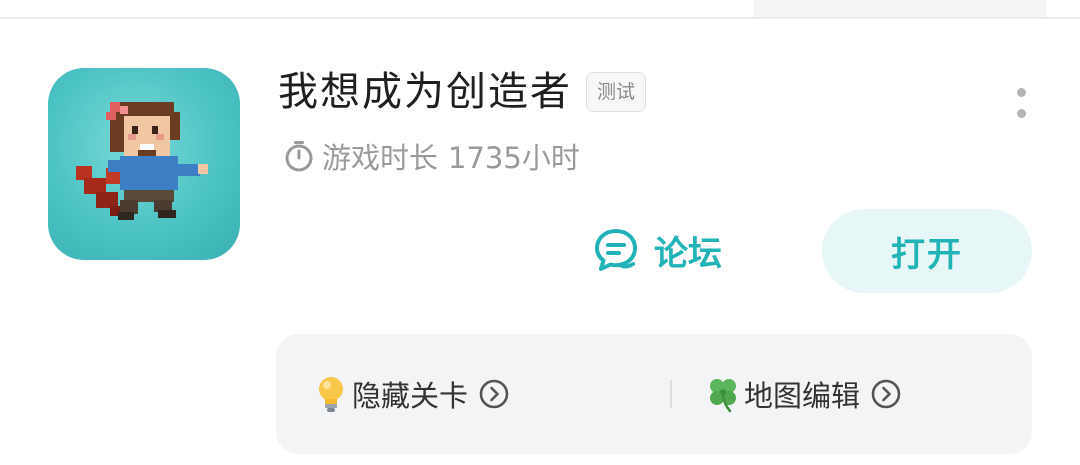 This screenshot has height=465, width=1080. I want to click on game-title: 我想成为创造者, so click(425, 92).